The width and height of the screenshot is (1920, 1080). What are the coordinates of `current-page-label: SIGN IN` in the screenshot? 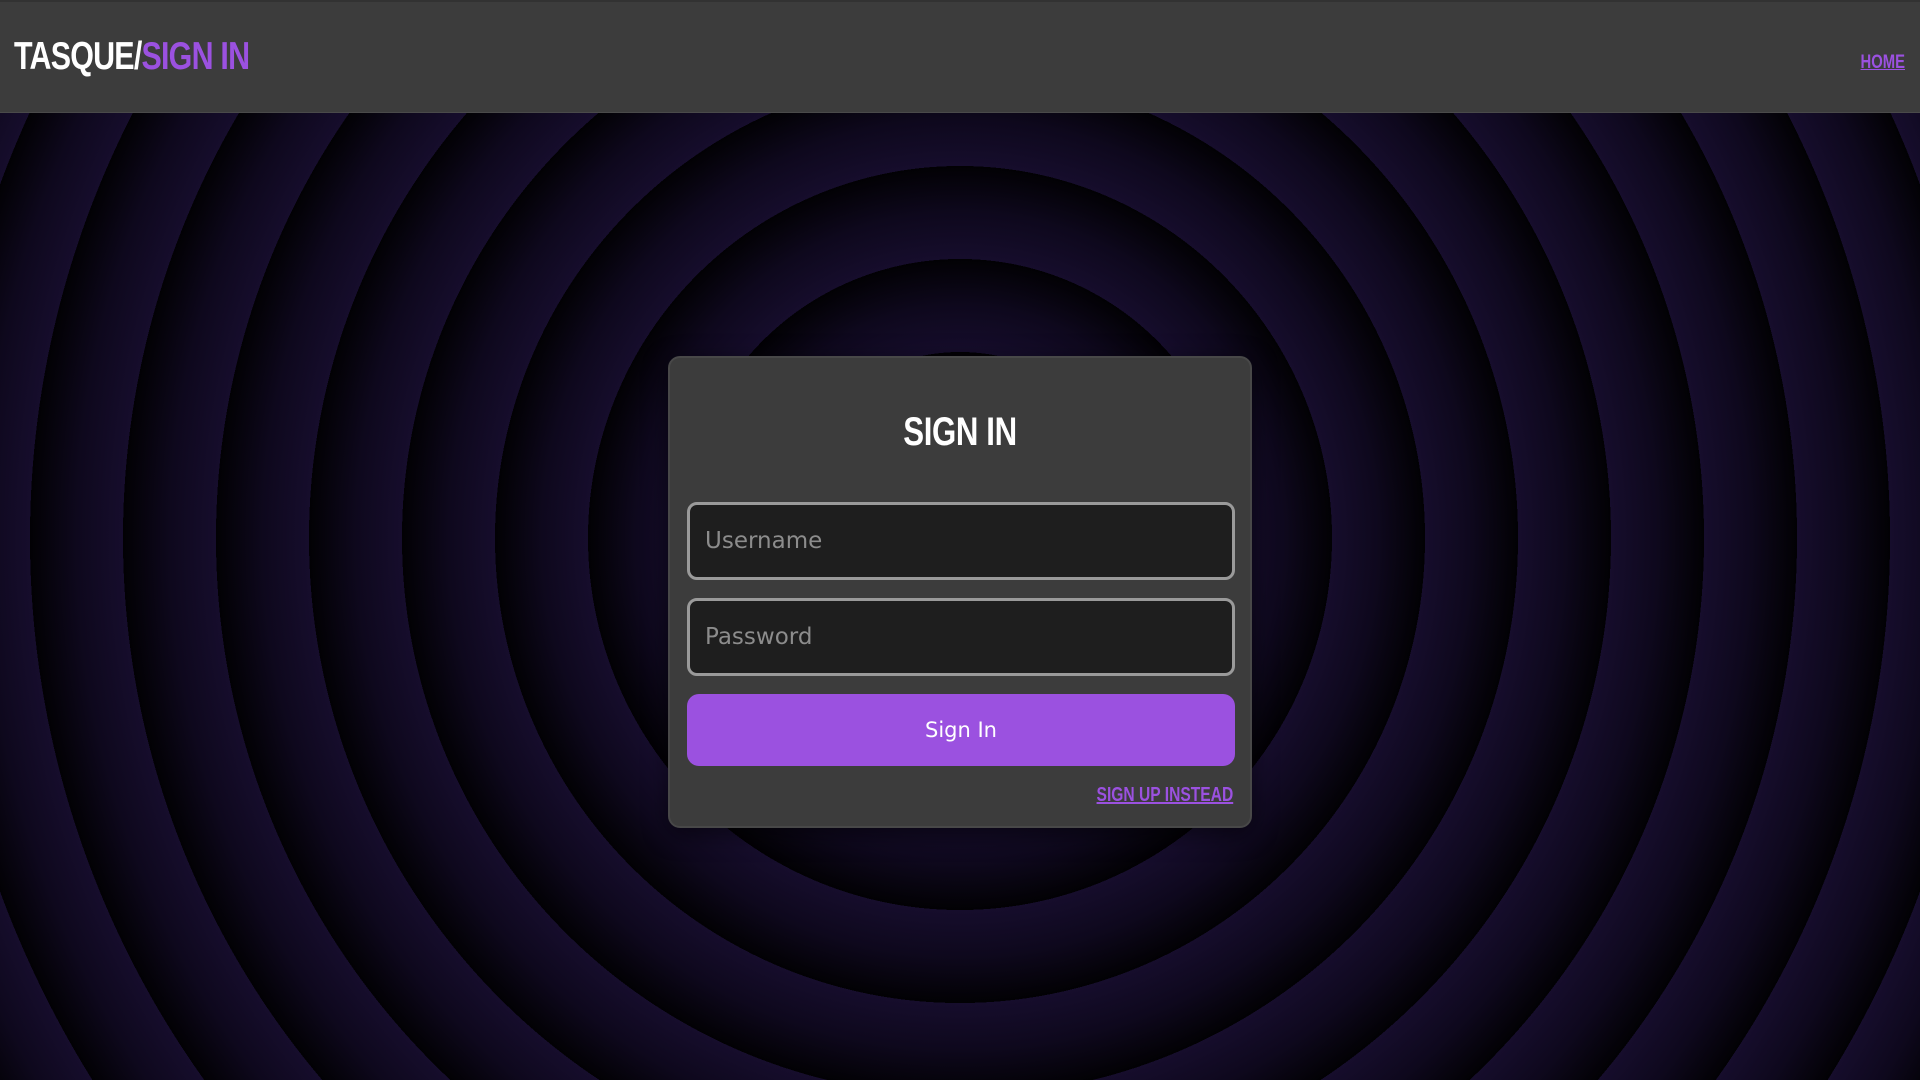 It's located at (196, 56).